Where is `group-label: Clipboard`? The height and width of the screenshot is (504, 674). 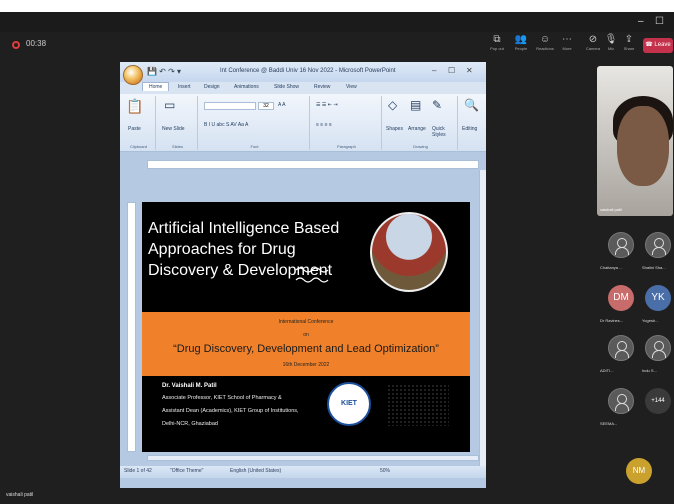
group-label: Clipboard is located at coordinates (138, 146).